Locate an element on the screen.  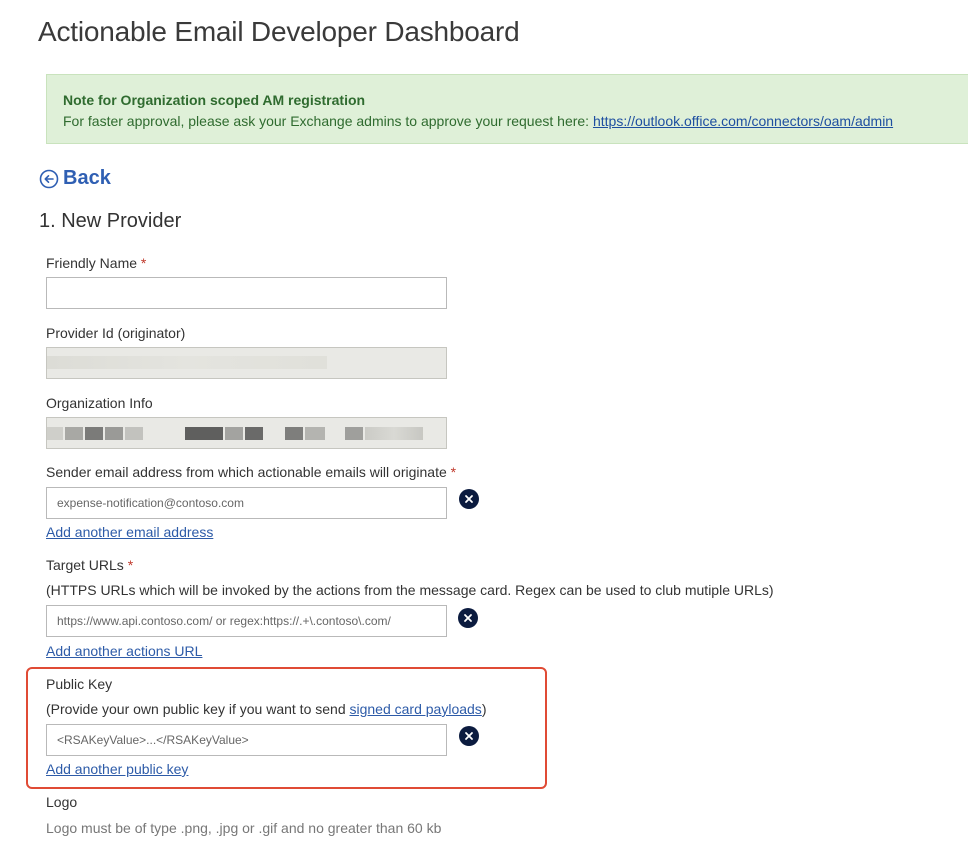
remove-public-key-button is located at coordinates (469, 736).